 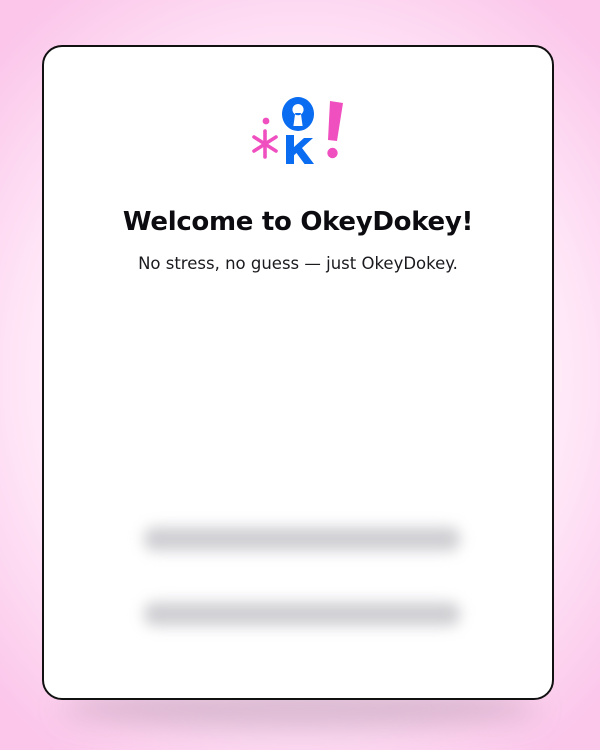 What do you see at coordinates (298, 114) in the screenshot?
I see `keyhole-o-icon` at bounding box center [298, 114].